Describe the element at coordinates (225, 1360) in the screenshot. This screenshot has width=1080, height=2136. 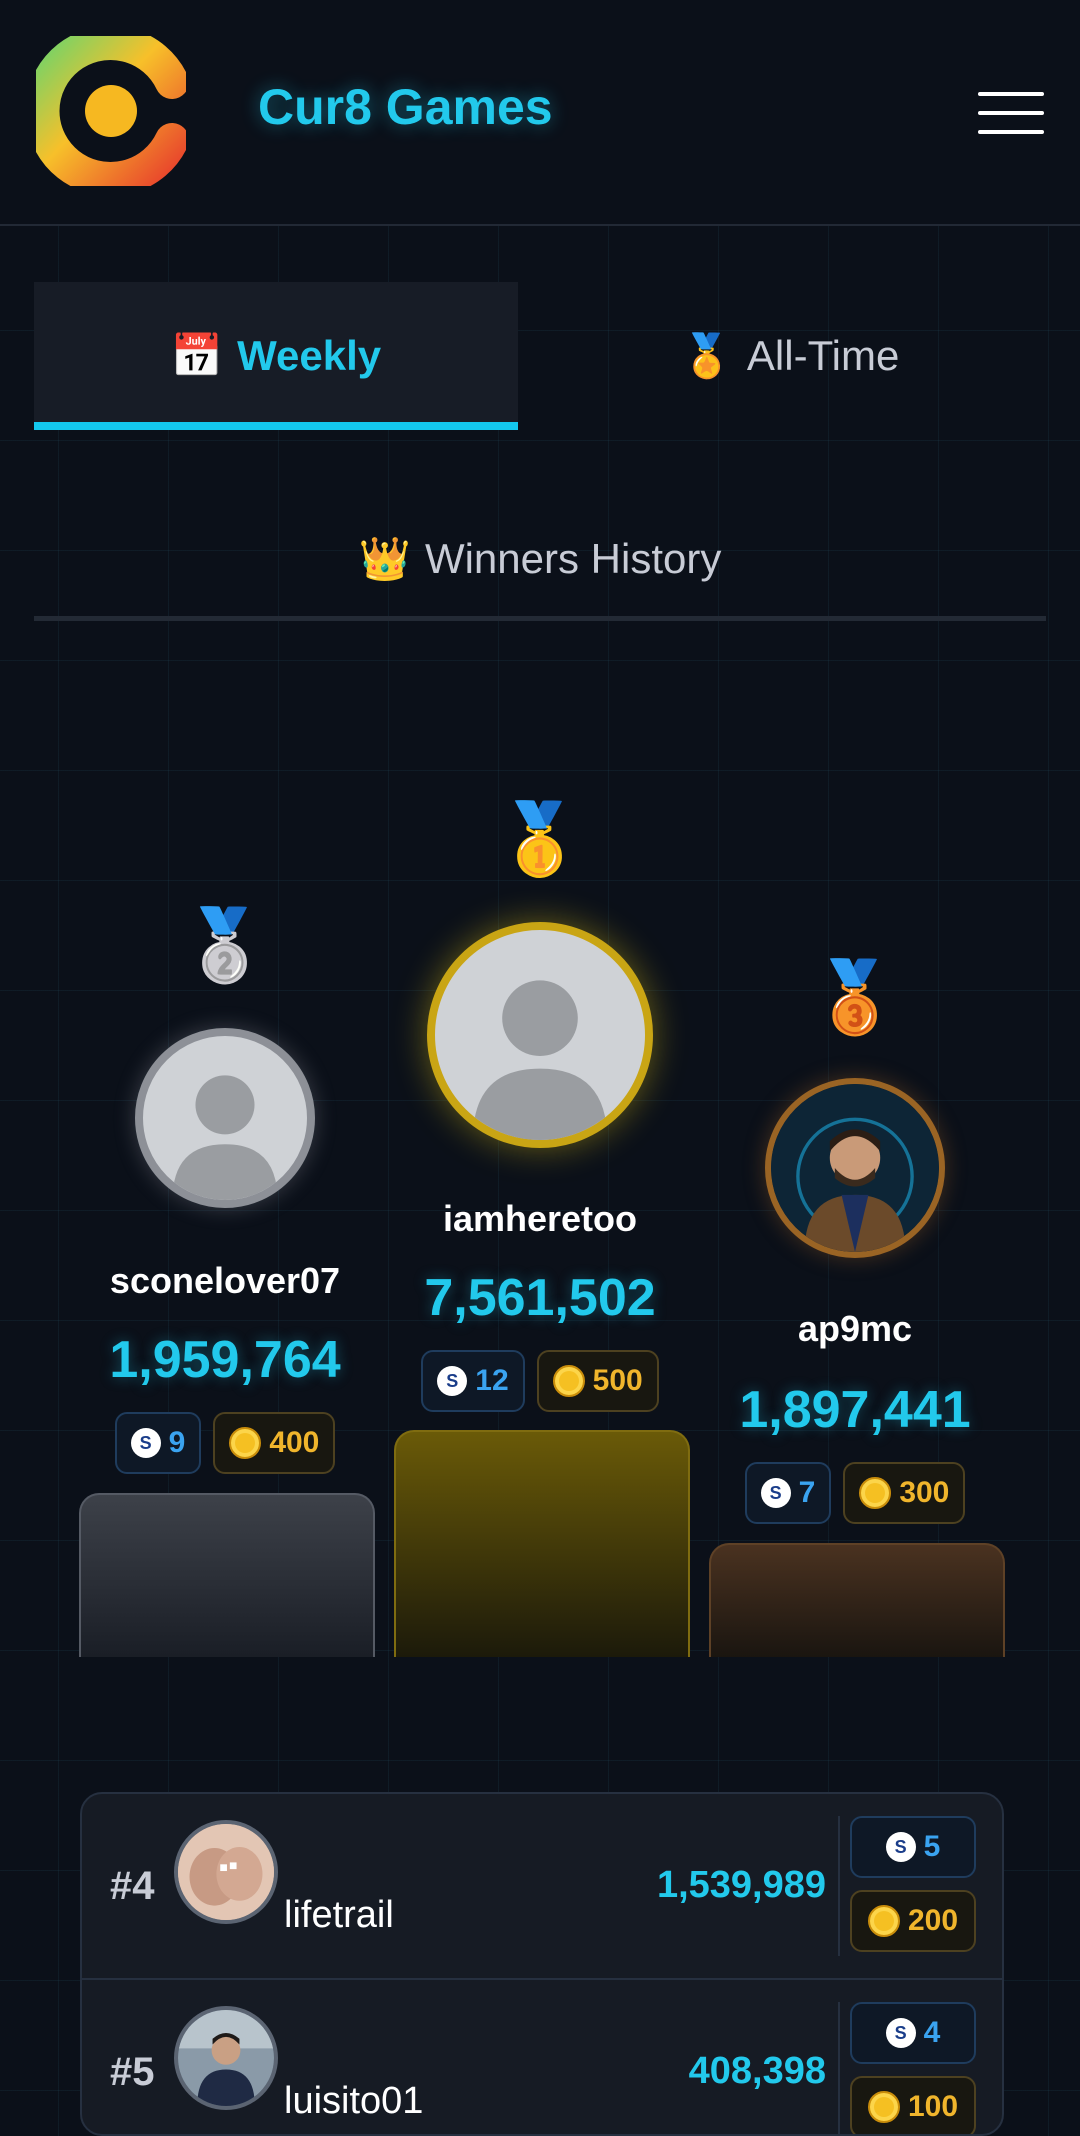
I see `score: 1,959,764` at that location.